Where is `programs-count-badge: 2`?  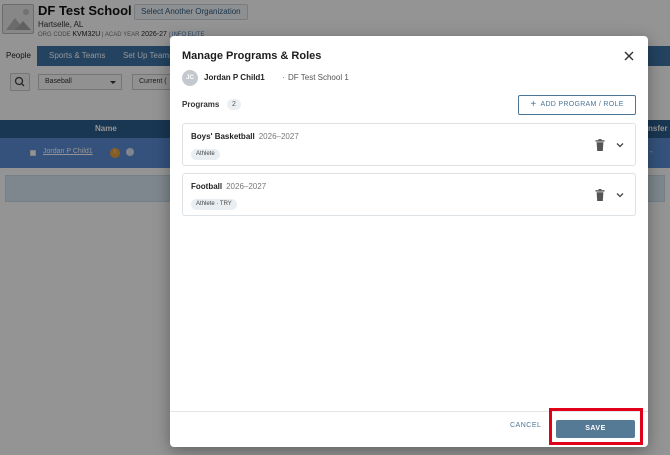 programs-count-badge: 2 is located at coordinates (234, 104).